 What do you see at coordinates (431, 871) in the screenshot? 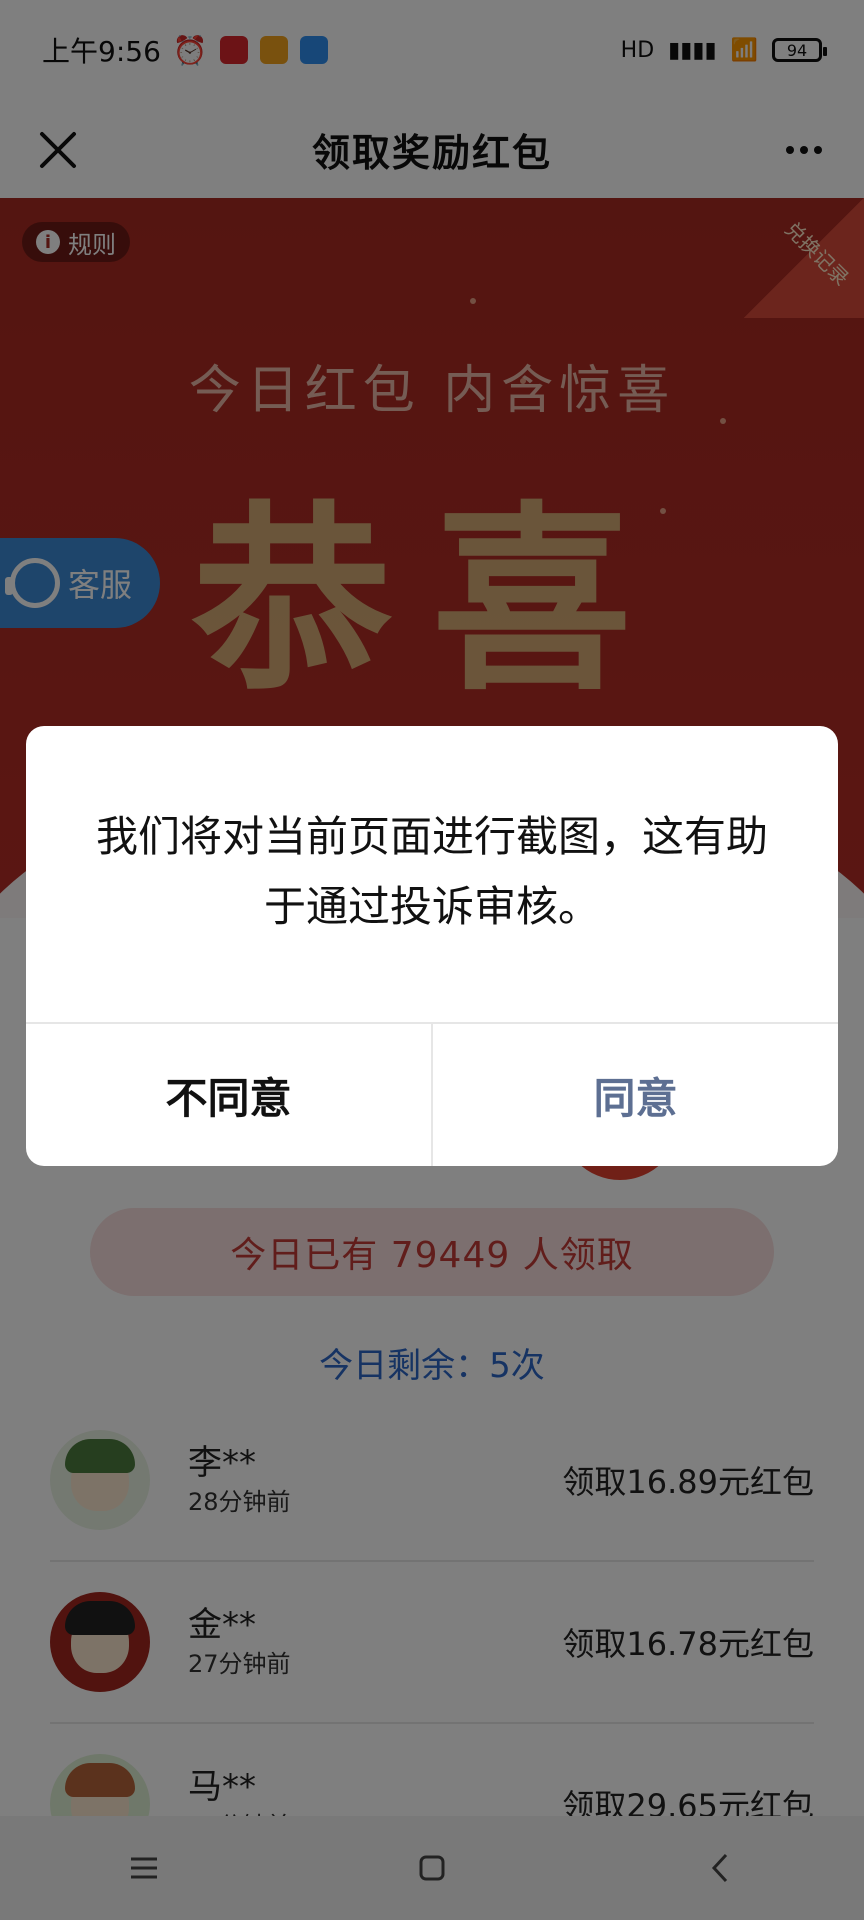
I see `dialog-message: 我们将对当前页面进行截图，这有助于通过投诉审核。` at bounding box center [431, 871].